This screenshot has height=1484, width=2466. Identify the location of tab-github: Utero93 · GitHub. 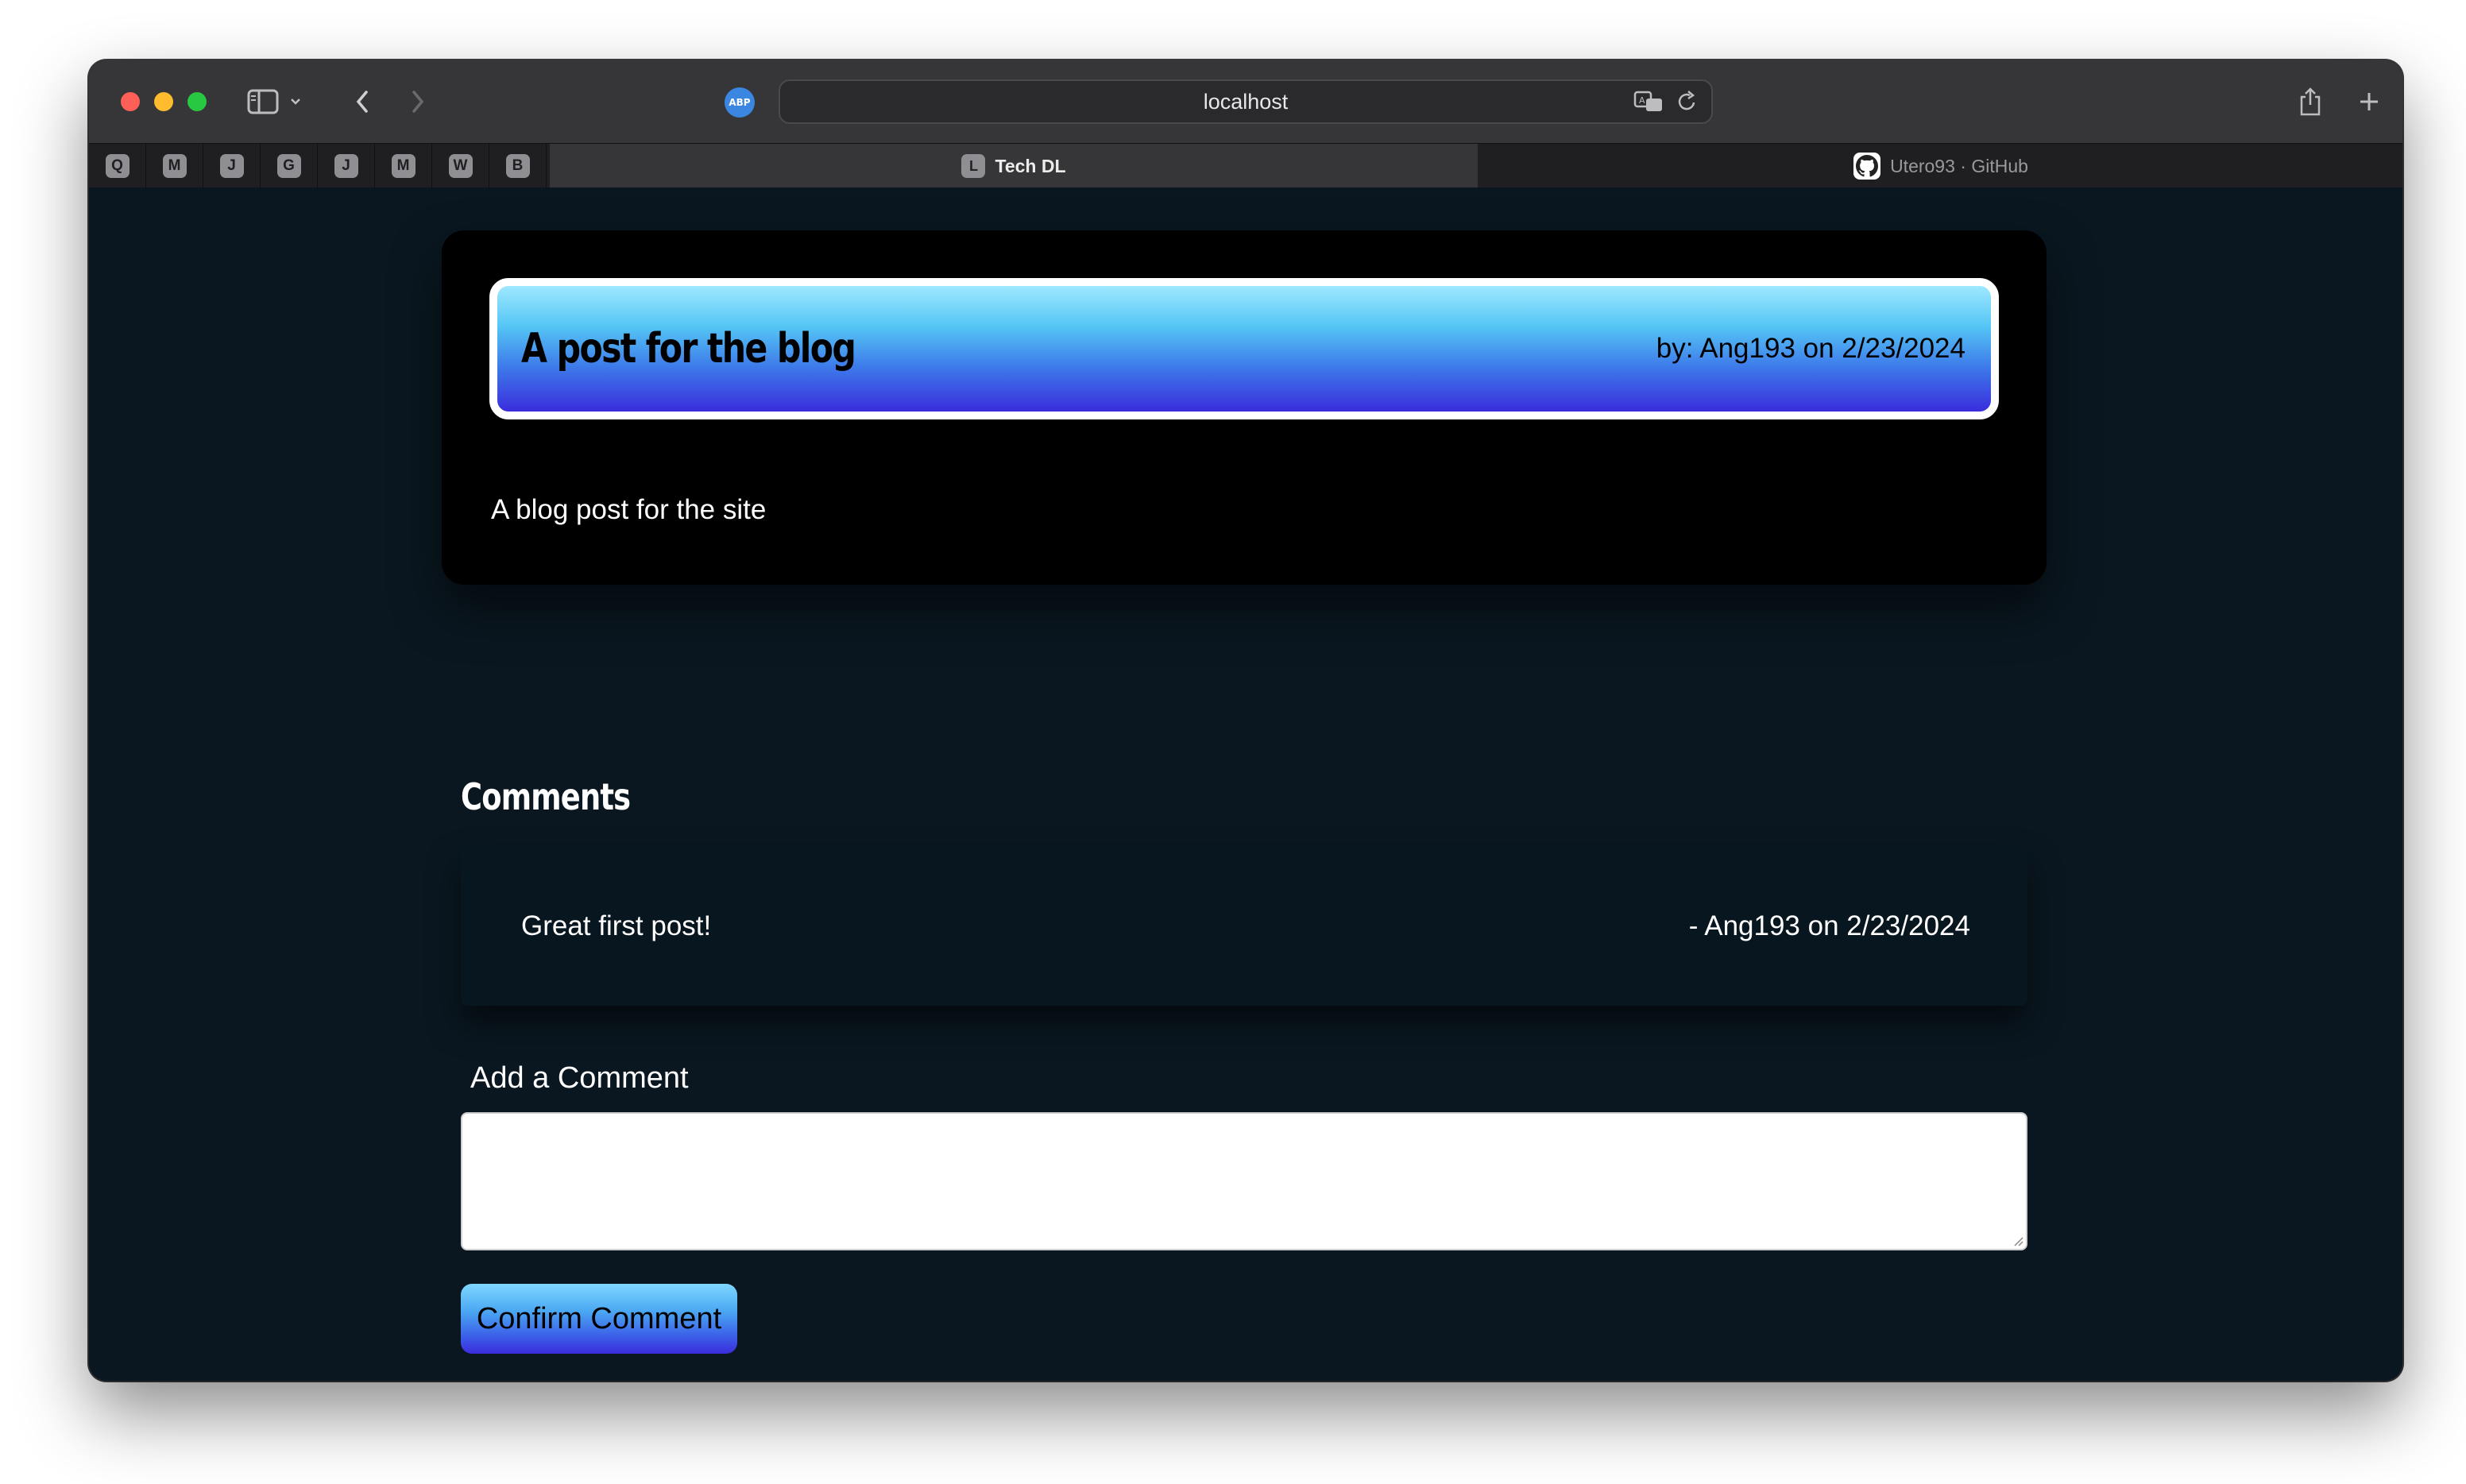
(1940, 166).